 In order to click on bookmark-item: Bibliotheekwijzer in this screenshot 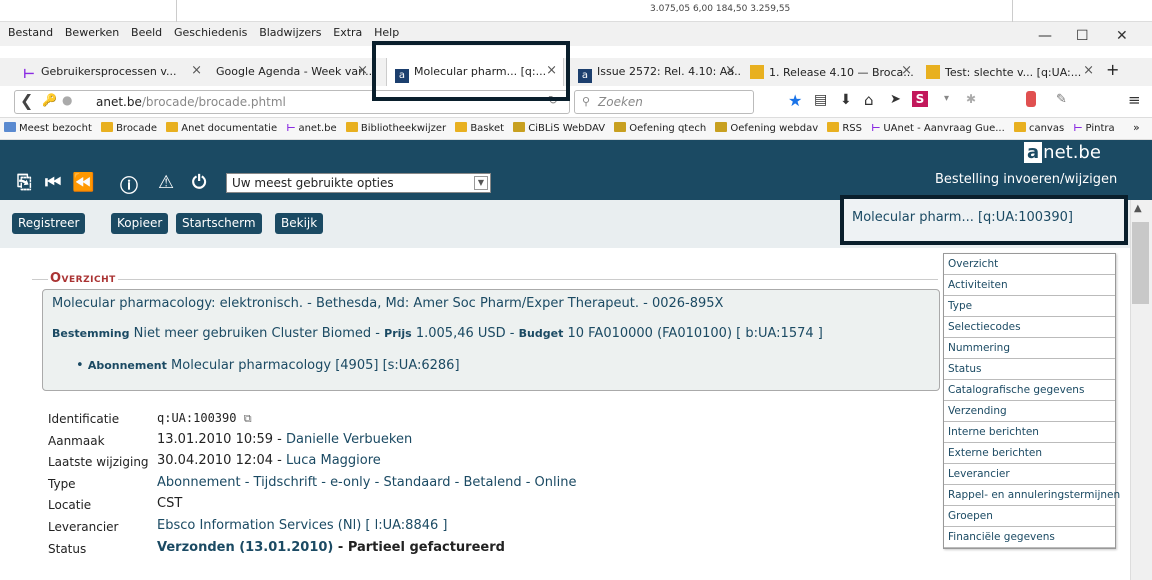, I will do `click(395, 128)`.